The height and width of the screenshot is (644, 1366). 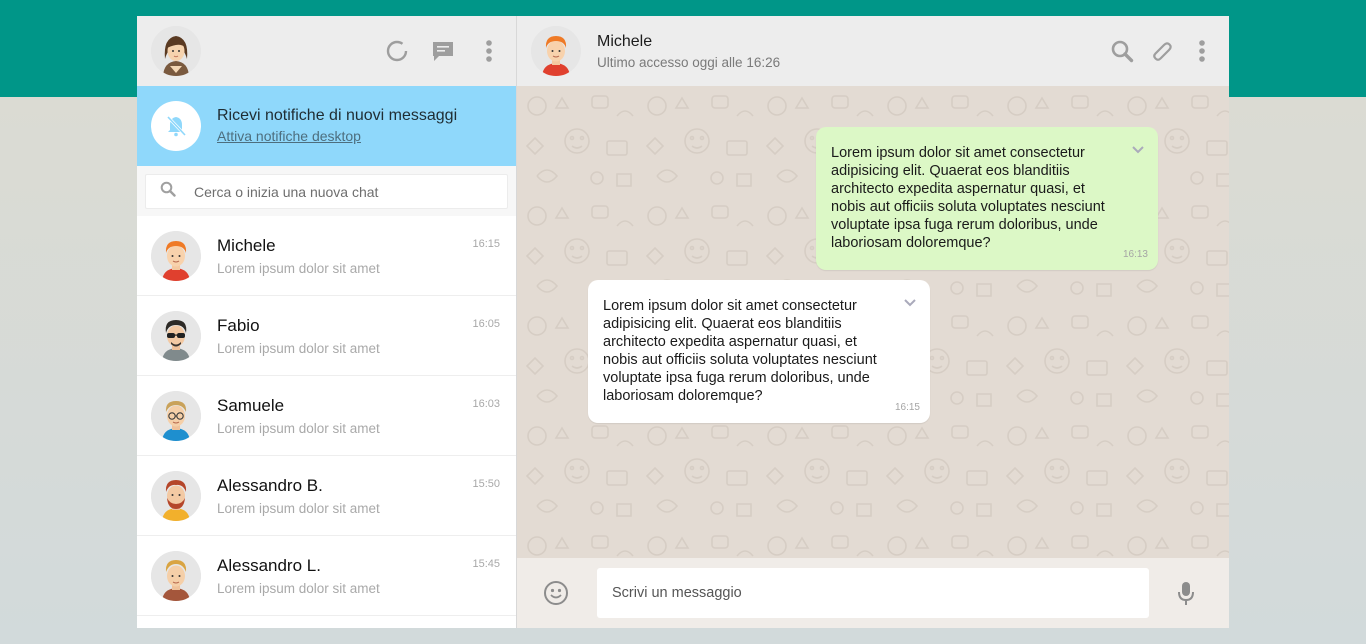 What do you see at coordinates (486, 244) in the screenshot?
I see `chat-time: 16:15` at bounding box center [486, 244].